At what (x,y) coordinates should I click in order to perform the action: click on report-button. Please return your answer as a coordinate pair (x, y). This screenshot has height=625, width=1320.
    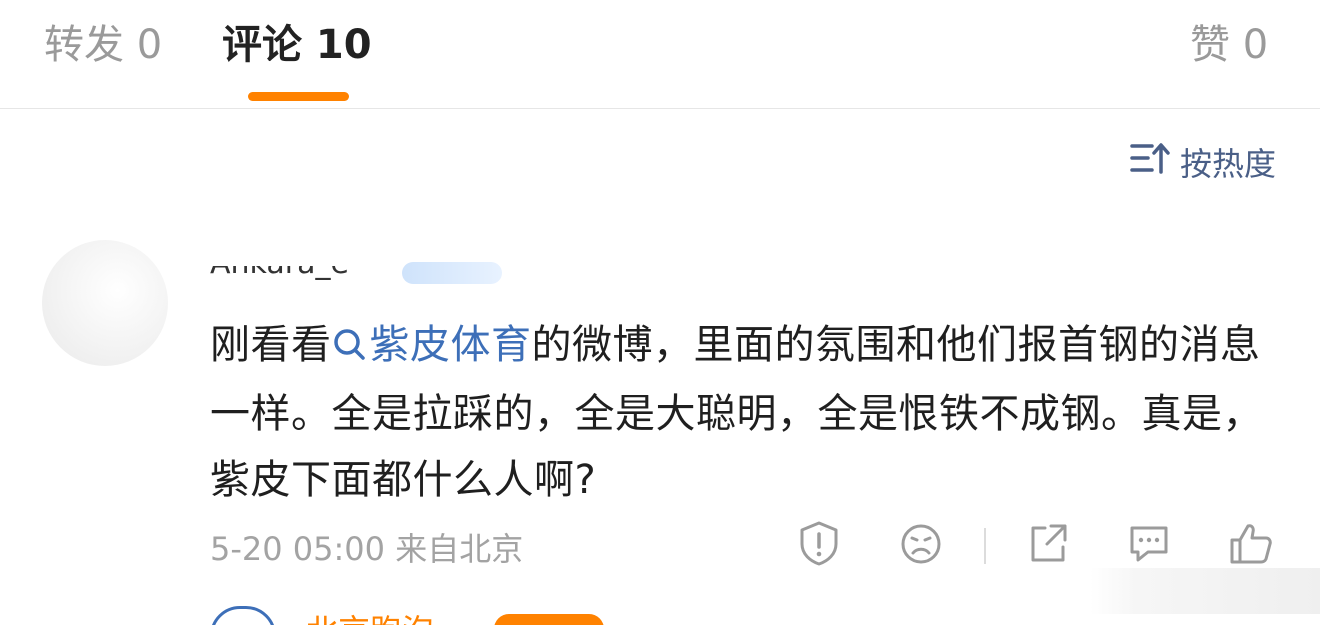
    Looking at the image, I should click on (819, 543).